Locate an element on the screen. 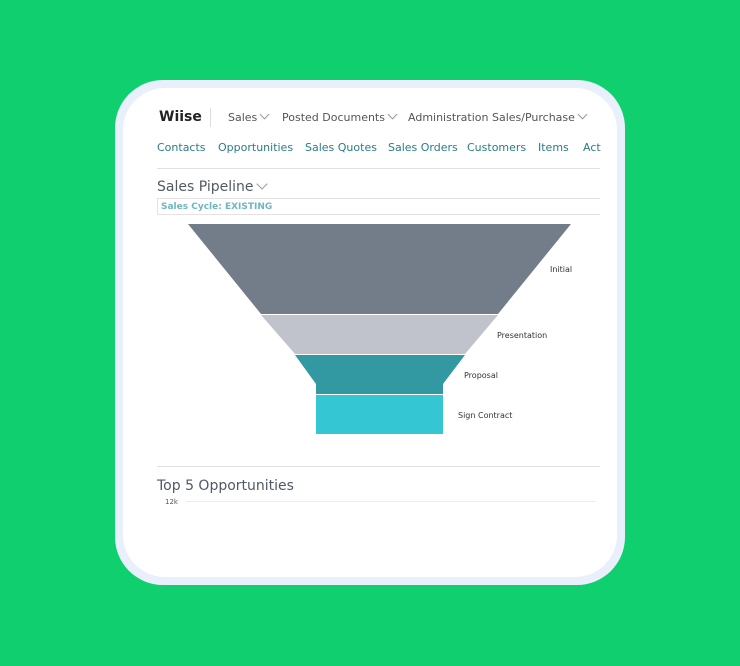  funnel-stage-proposal is located at coordinates (380, 374).